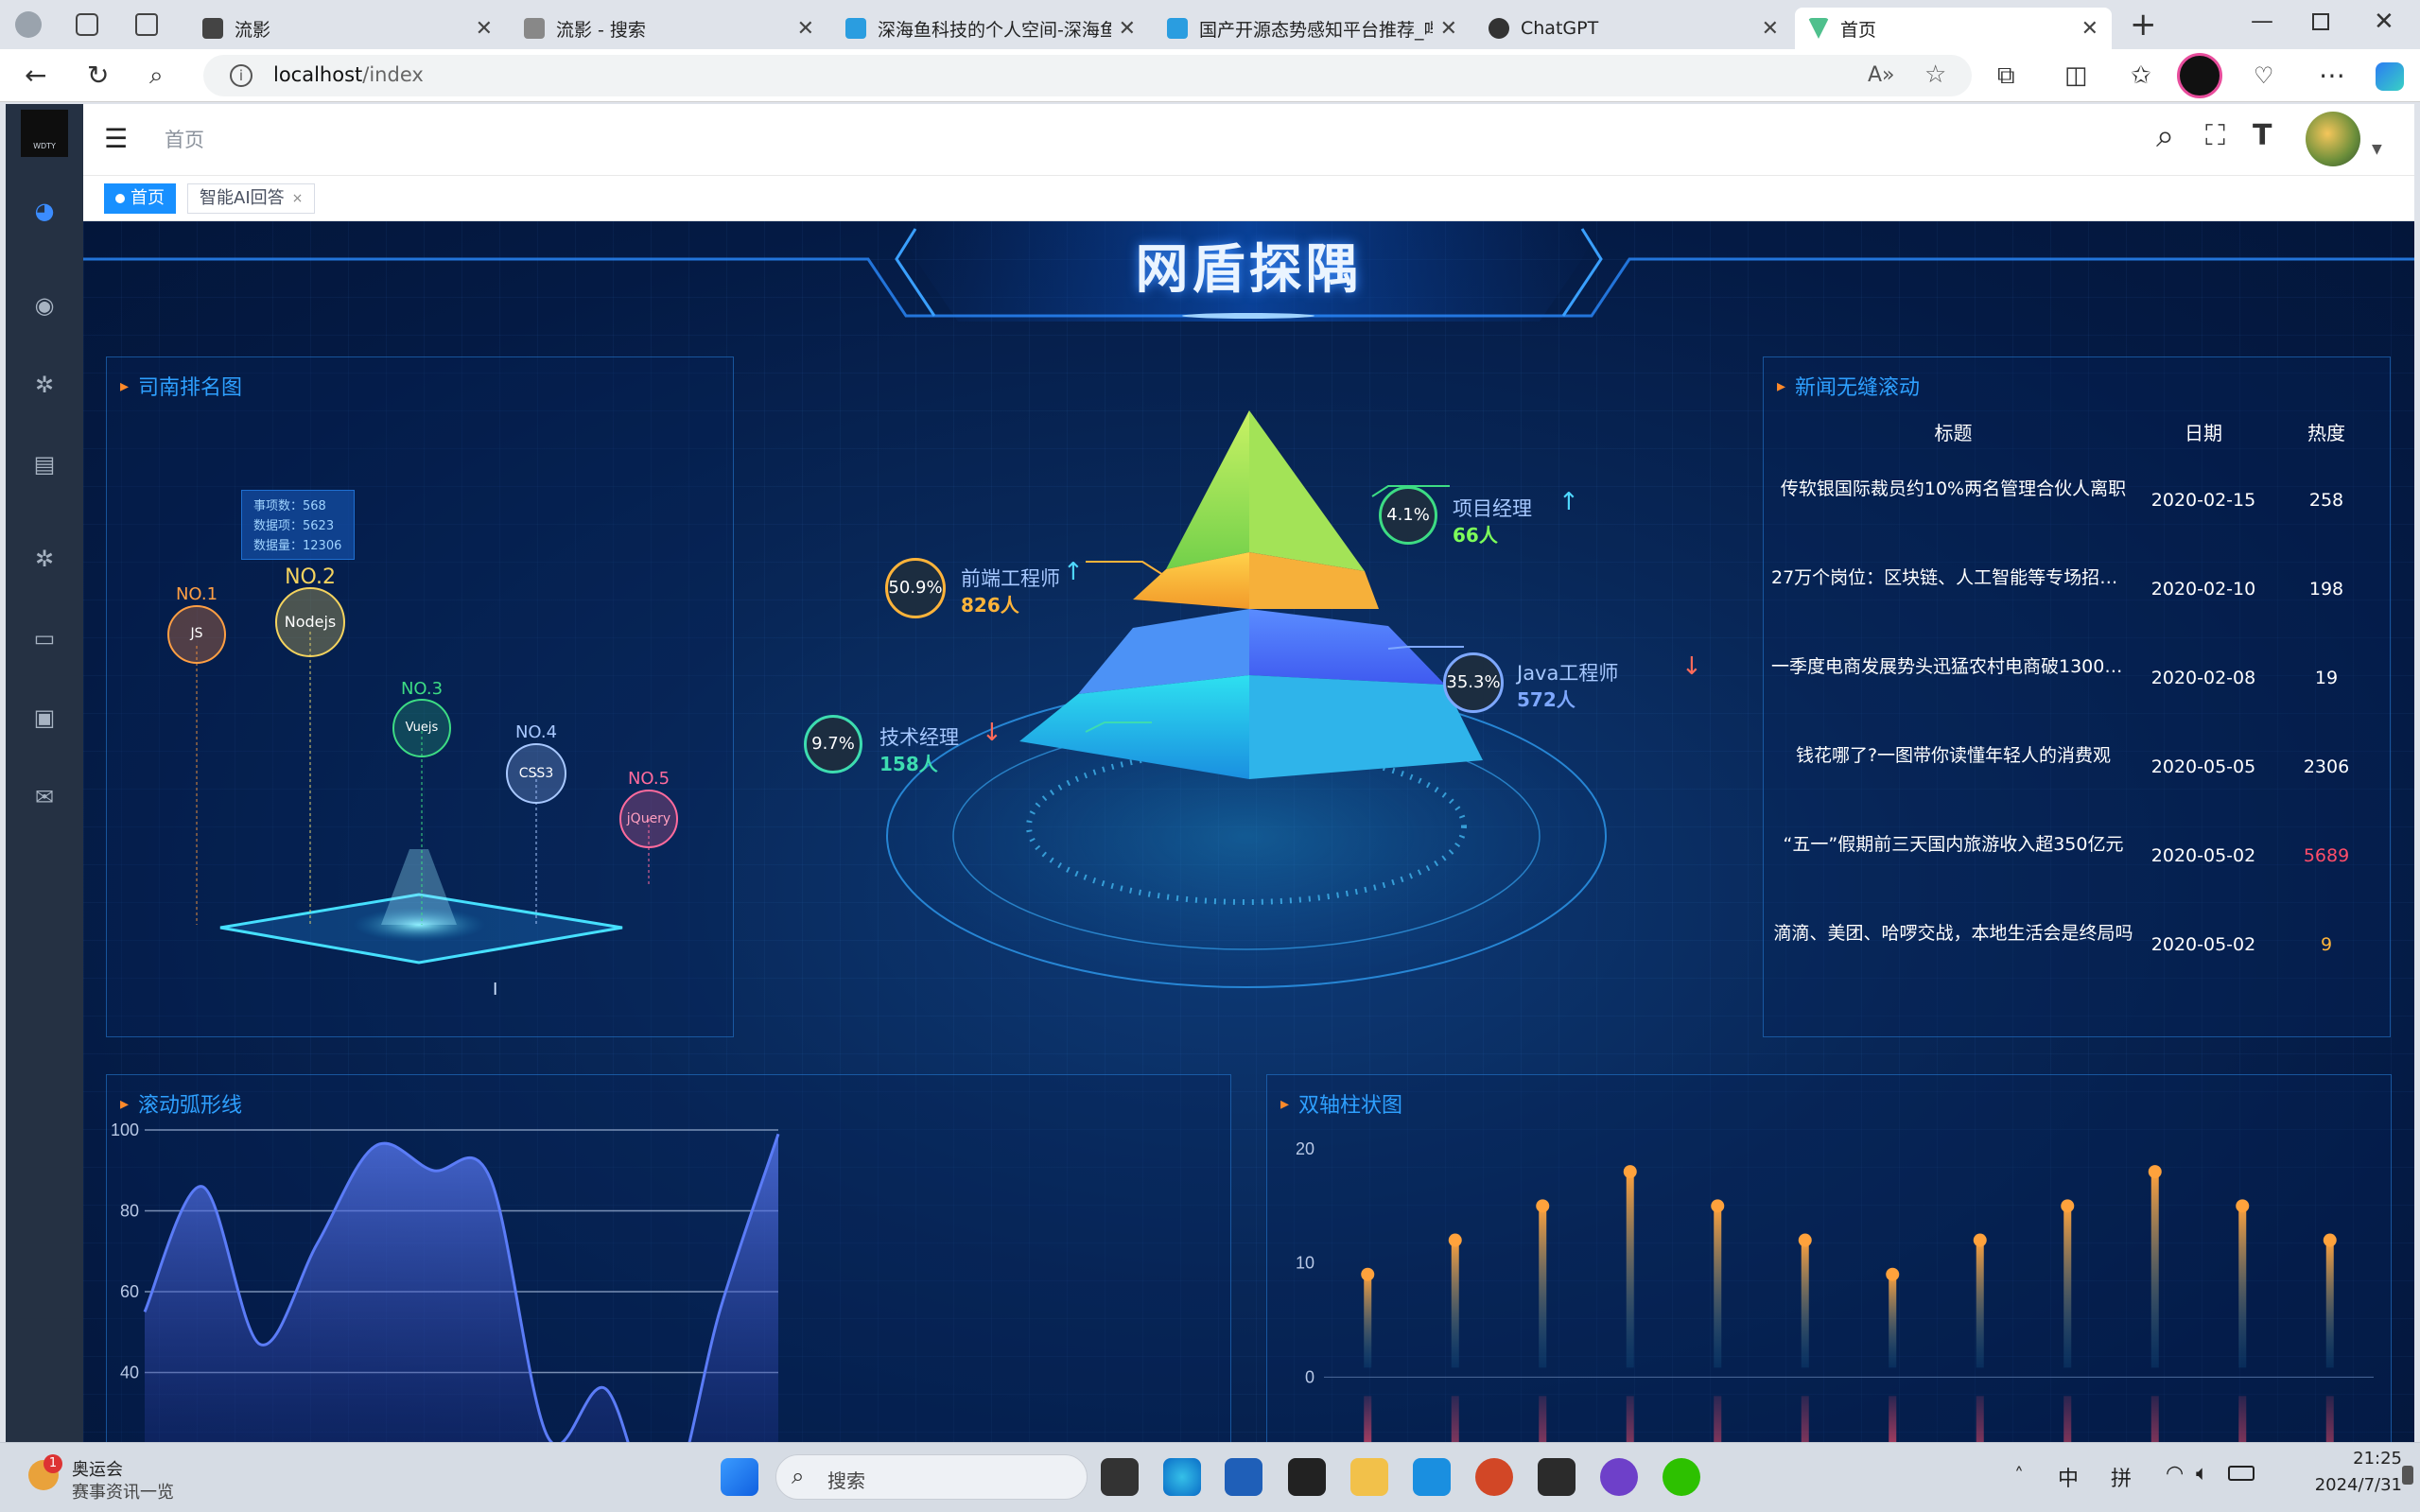  What do you see at coordinates (109, 1477) in the screenshot?
I see `weather-widget: 1 奥运会 赛事资讯一览` at bounding box center [109, 1477].